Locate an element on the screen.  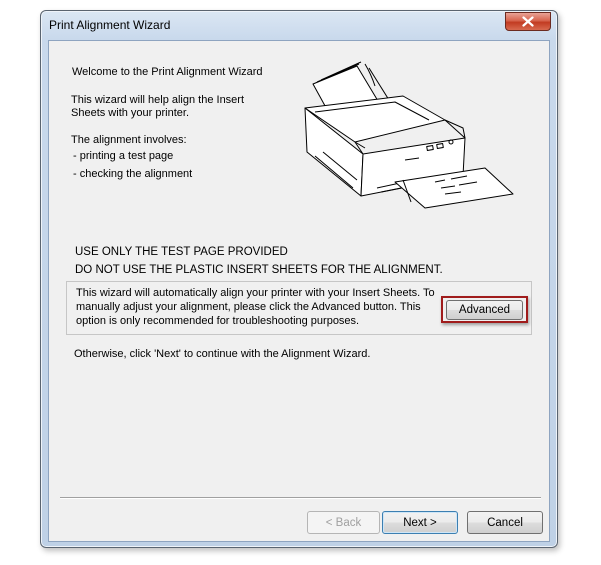
help-text-line-2: Sheets with your printer. is located at coordinates (130, 113).